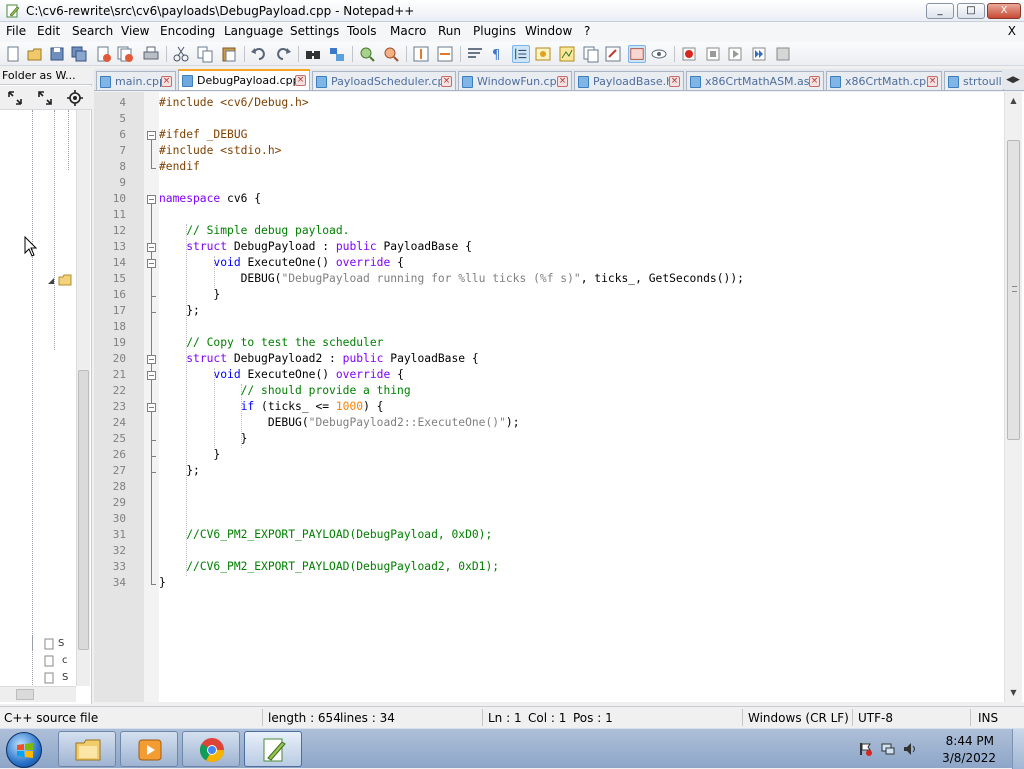 The height and width of the screenshot is (769, 1024). Describe the element at coordinates (421, 54) in the screenshot. I see `sync-vertical-icon` at that location.